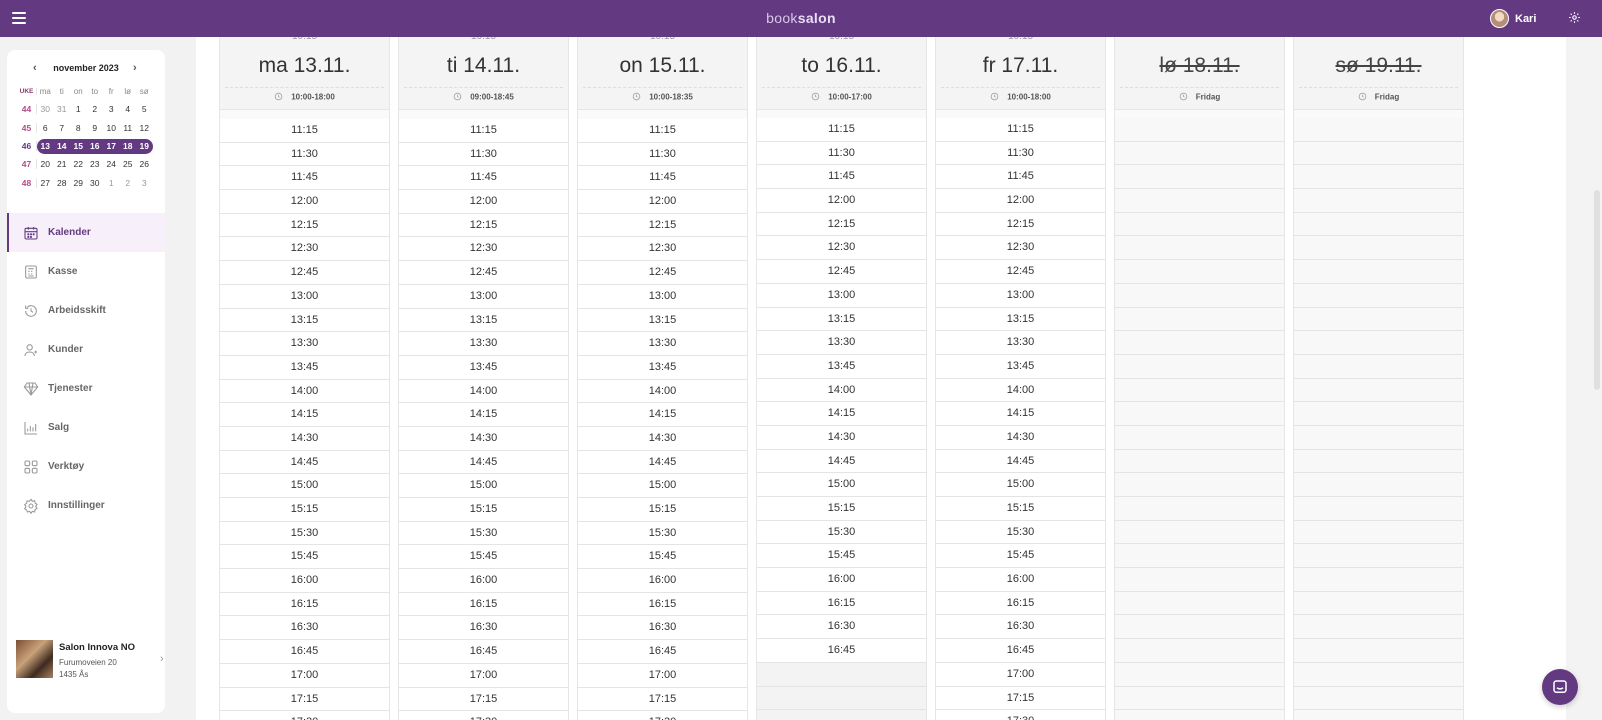  I want to click on calendar-day: 31, so click(62, 109).